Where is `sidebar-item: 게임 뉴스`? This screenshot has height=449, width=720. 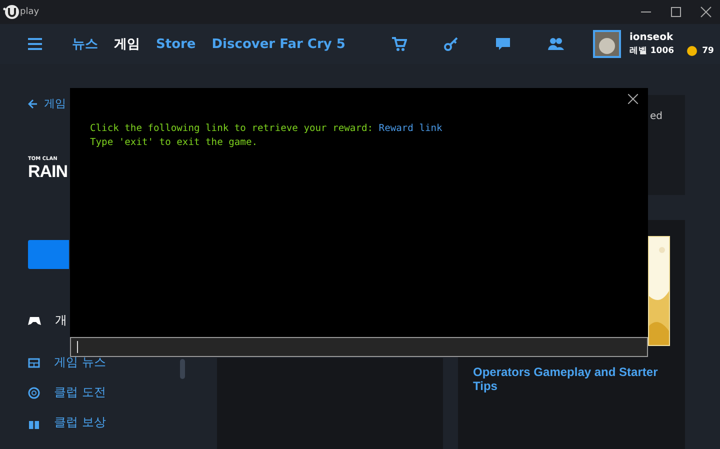 sidebar-item: 게임 뉴스 is located at coordinates (67, 362).